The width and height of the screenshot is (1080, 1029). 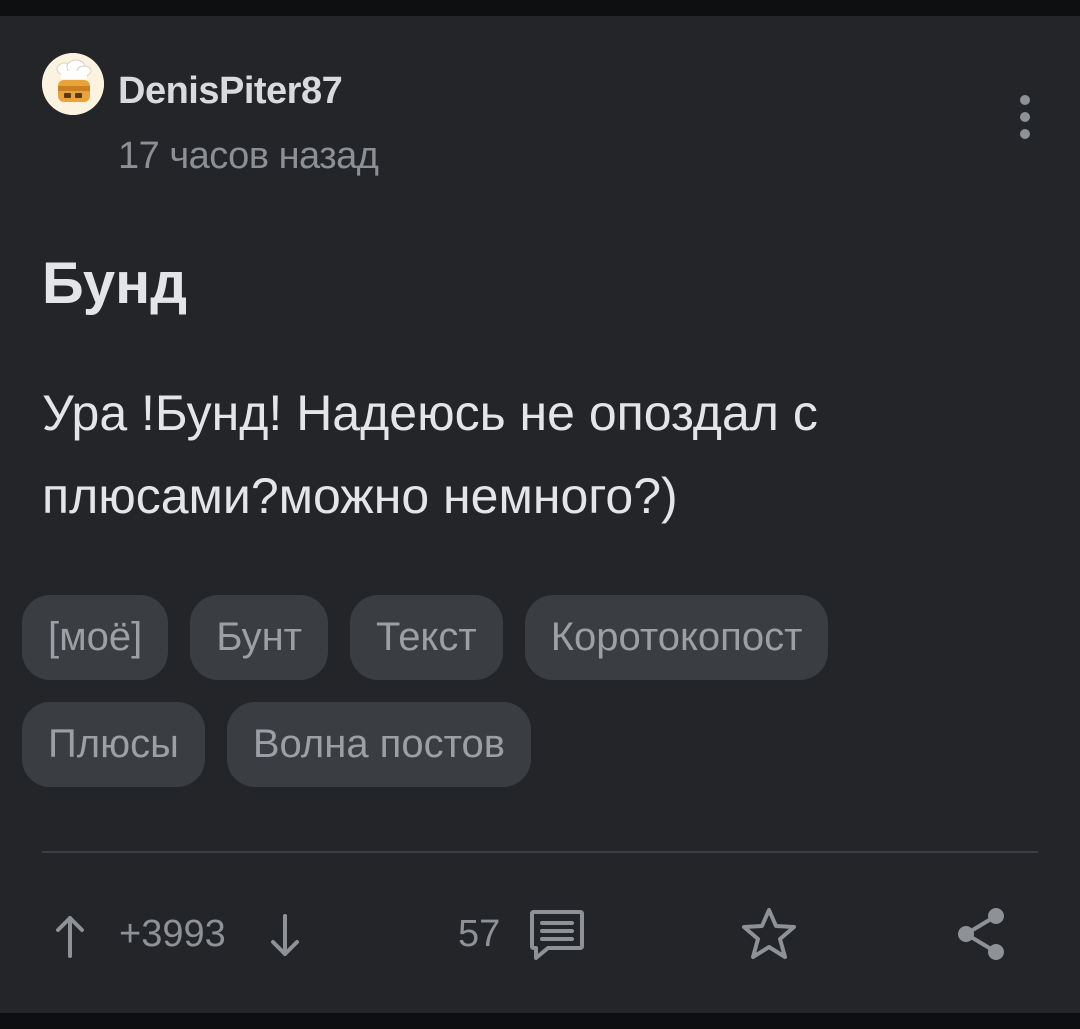 What do you see at coordinates (1025, 119) in the screenshot?
I see `more-vertical-icon` at bounding box center [1025, 119].